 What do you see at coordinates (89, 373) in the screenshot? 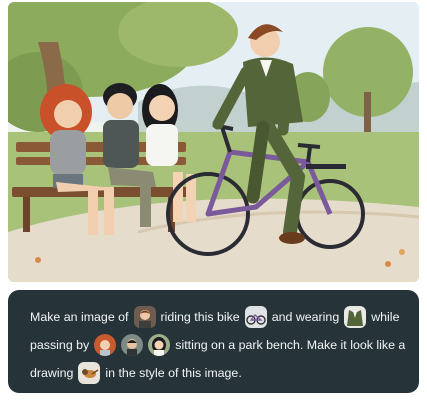
I see `style-thumbnail` at bounding box center [89, 373].